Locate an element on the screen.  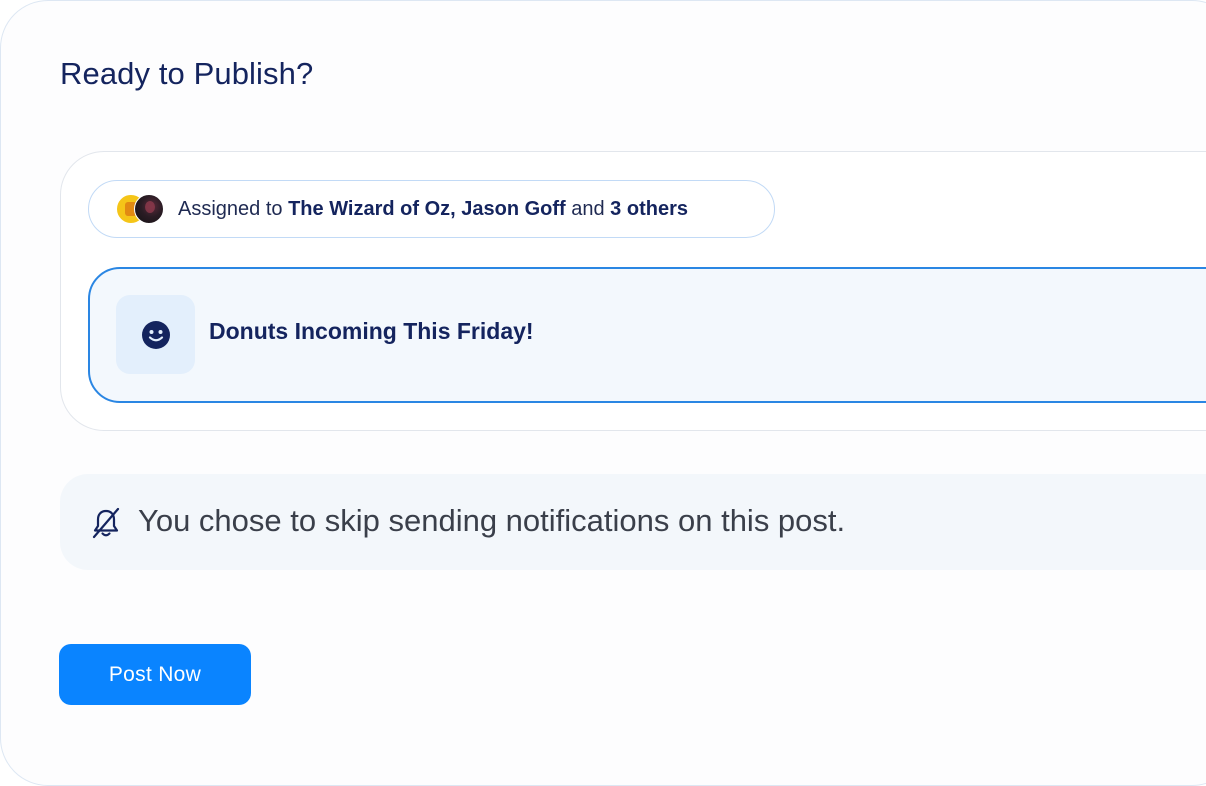
post-title: Donuts Incoming This Friday! is located at coordinates (371, 331).